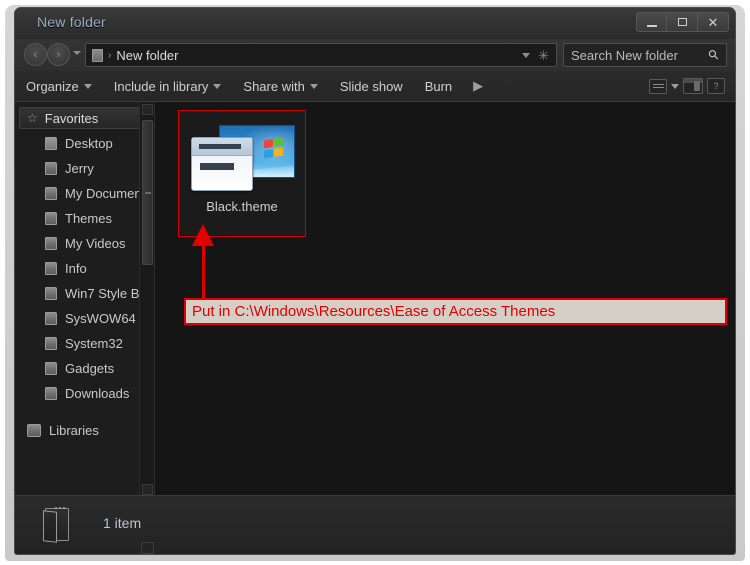 This screenshot has height=565, width=750. I want to click on sidebar-item-gadgets: Gadgets, so click(84, 368).